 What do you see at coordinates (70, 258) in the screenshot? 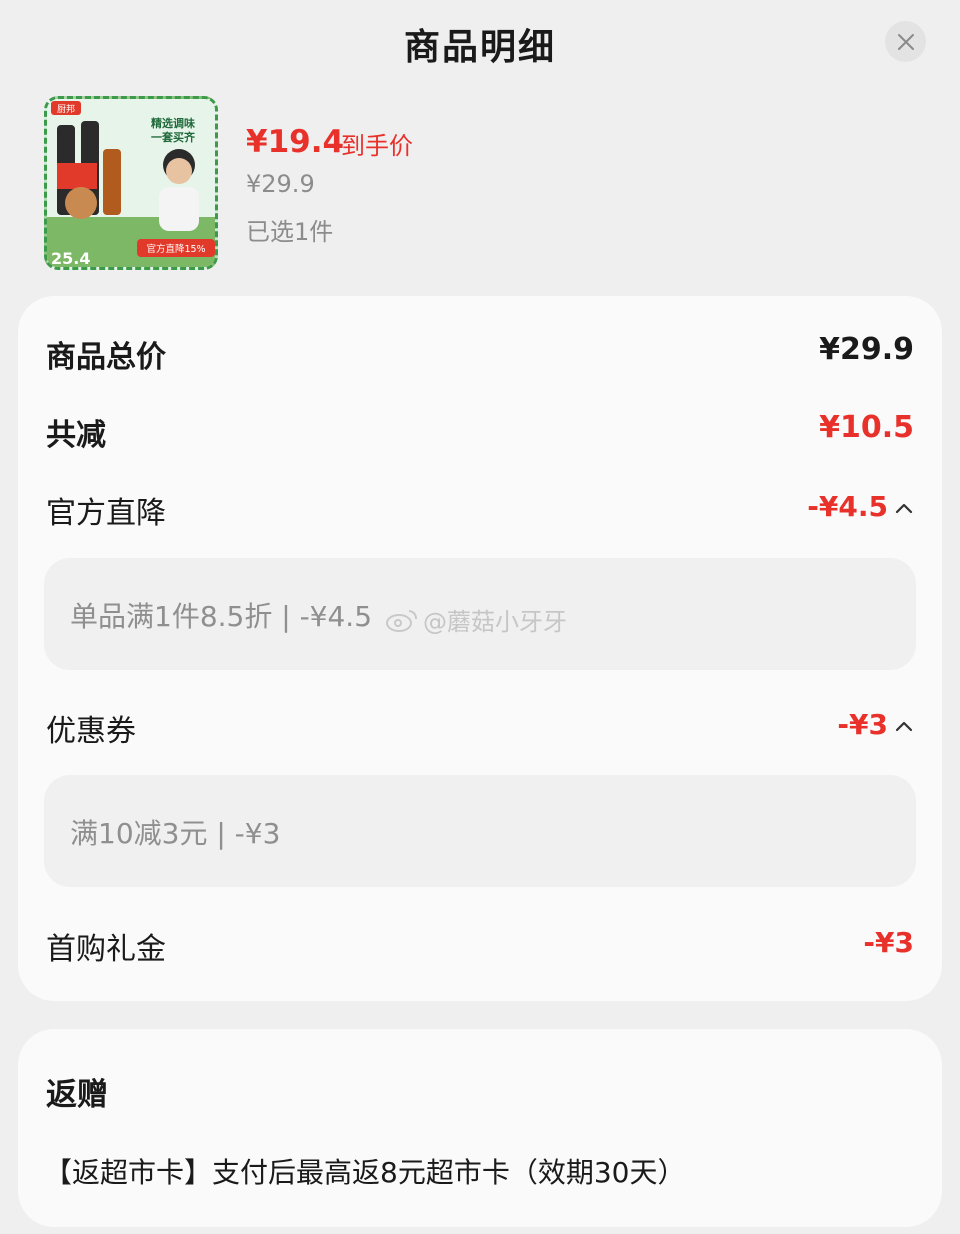
I see `image-corner-number: 25.4` at bounding box center [70, 258].